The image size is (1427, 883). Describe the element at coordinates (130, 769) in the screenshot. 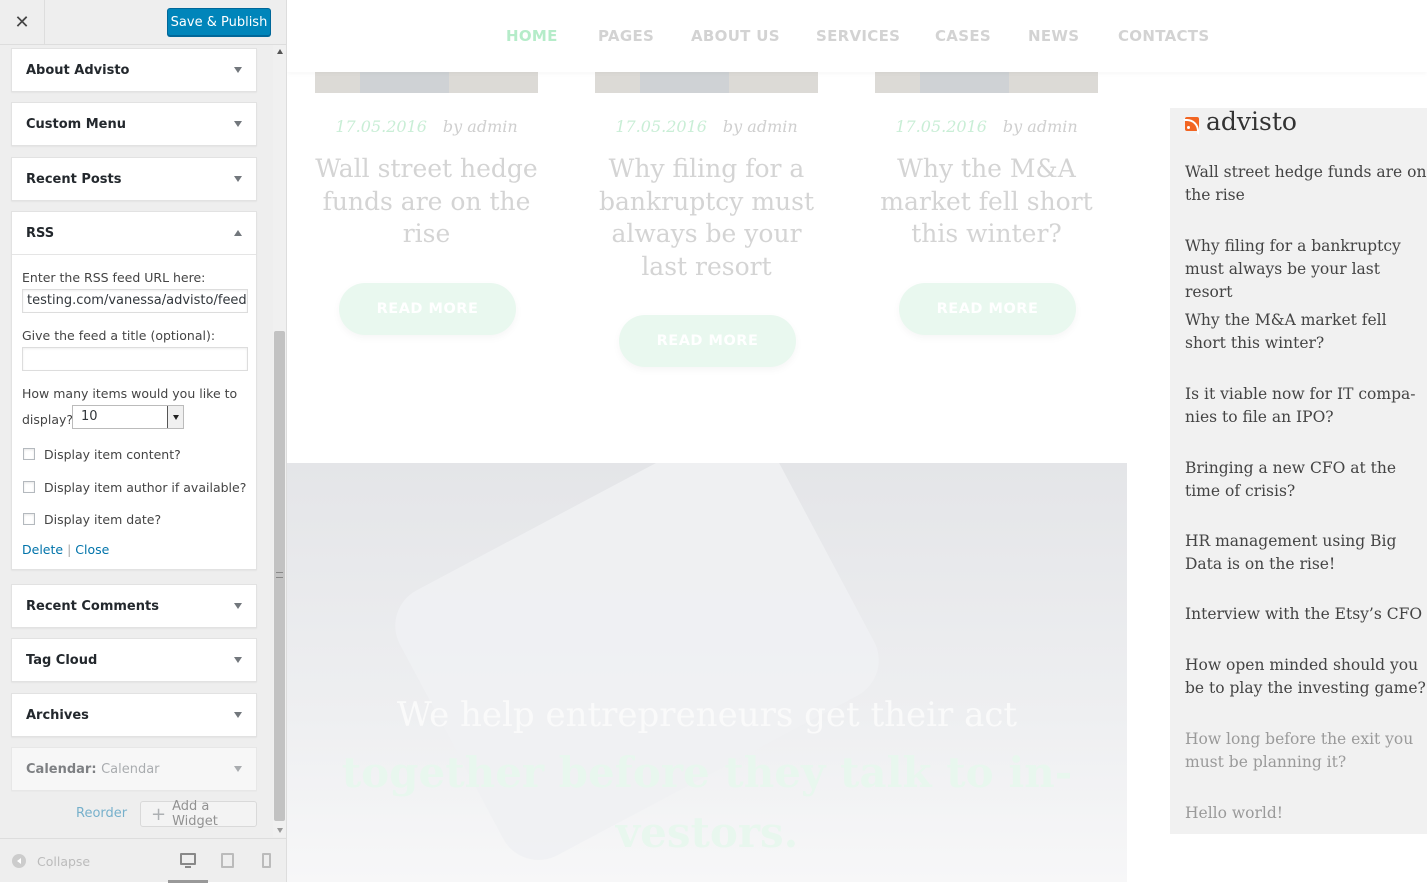

I see `widget-subtitle: Calendar` at that location.